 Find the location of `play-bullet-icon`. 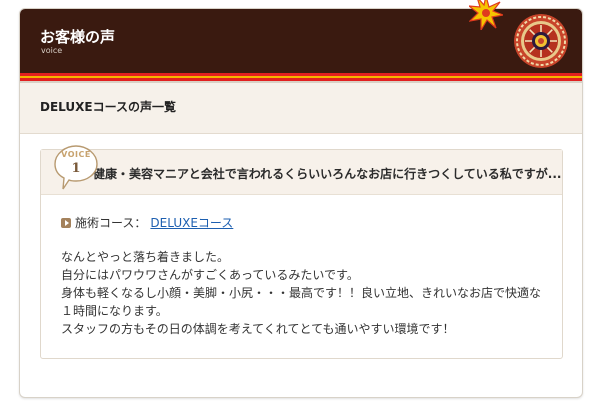

play-bullet-icon is located at coordinates (66, 223).